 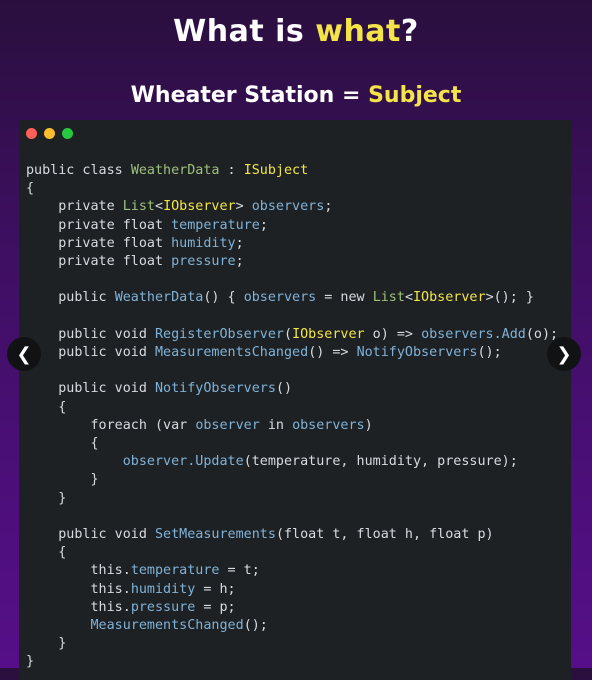 What do you see at coordinates (249, 95) in the screenshot?
I see `subtitle-prefix: Wheater Station =` at bounding box center [249, 95].